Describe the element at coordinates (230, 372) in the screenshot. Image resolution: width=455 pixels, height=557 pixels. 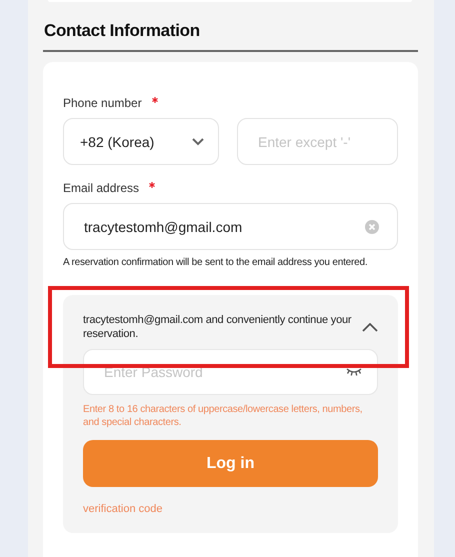
I see `password-field: Enter Password` at that location.